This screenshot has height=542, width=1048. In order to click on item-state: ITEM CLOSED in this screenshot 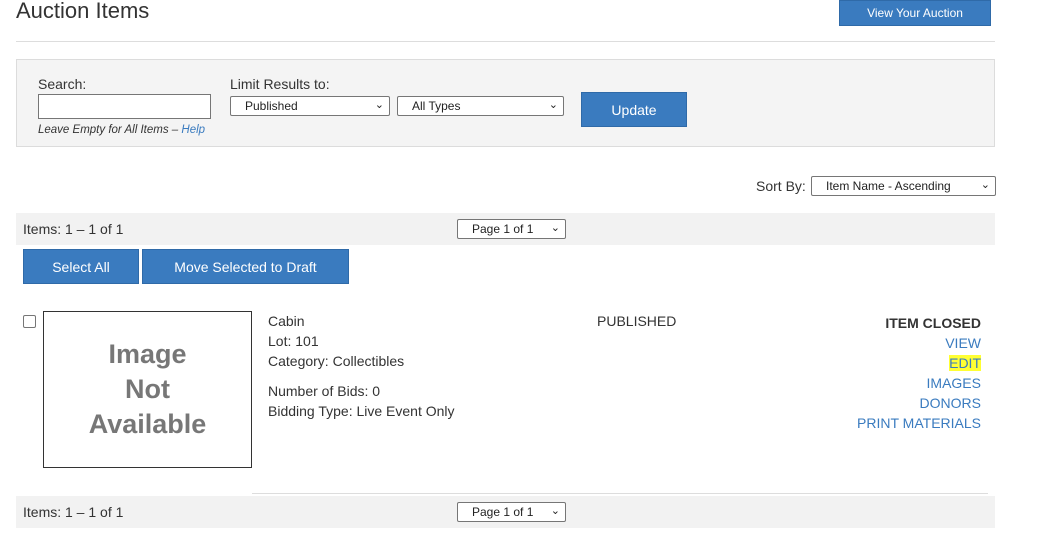, I will do `click(933, 323)`.